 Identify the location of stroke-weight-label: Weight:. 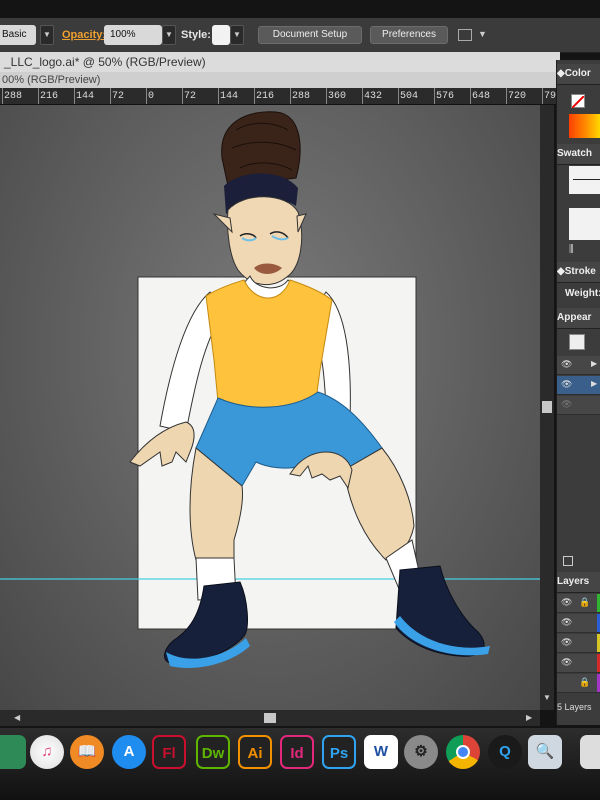
(582, 293).